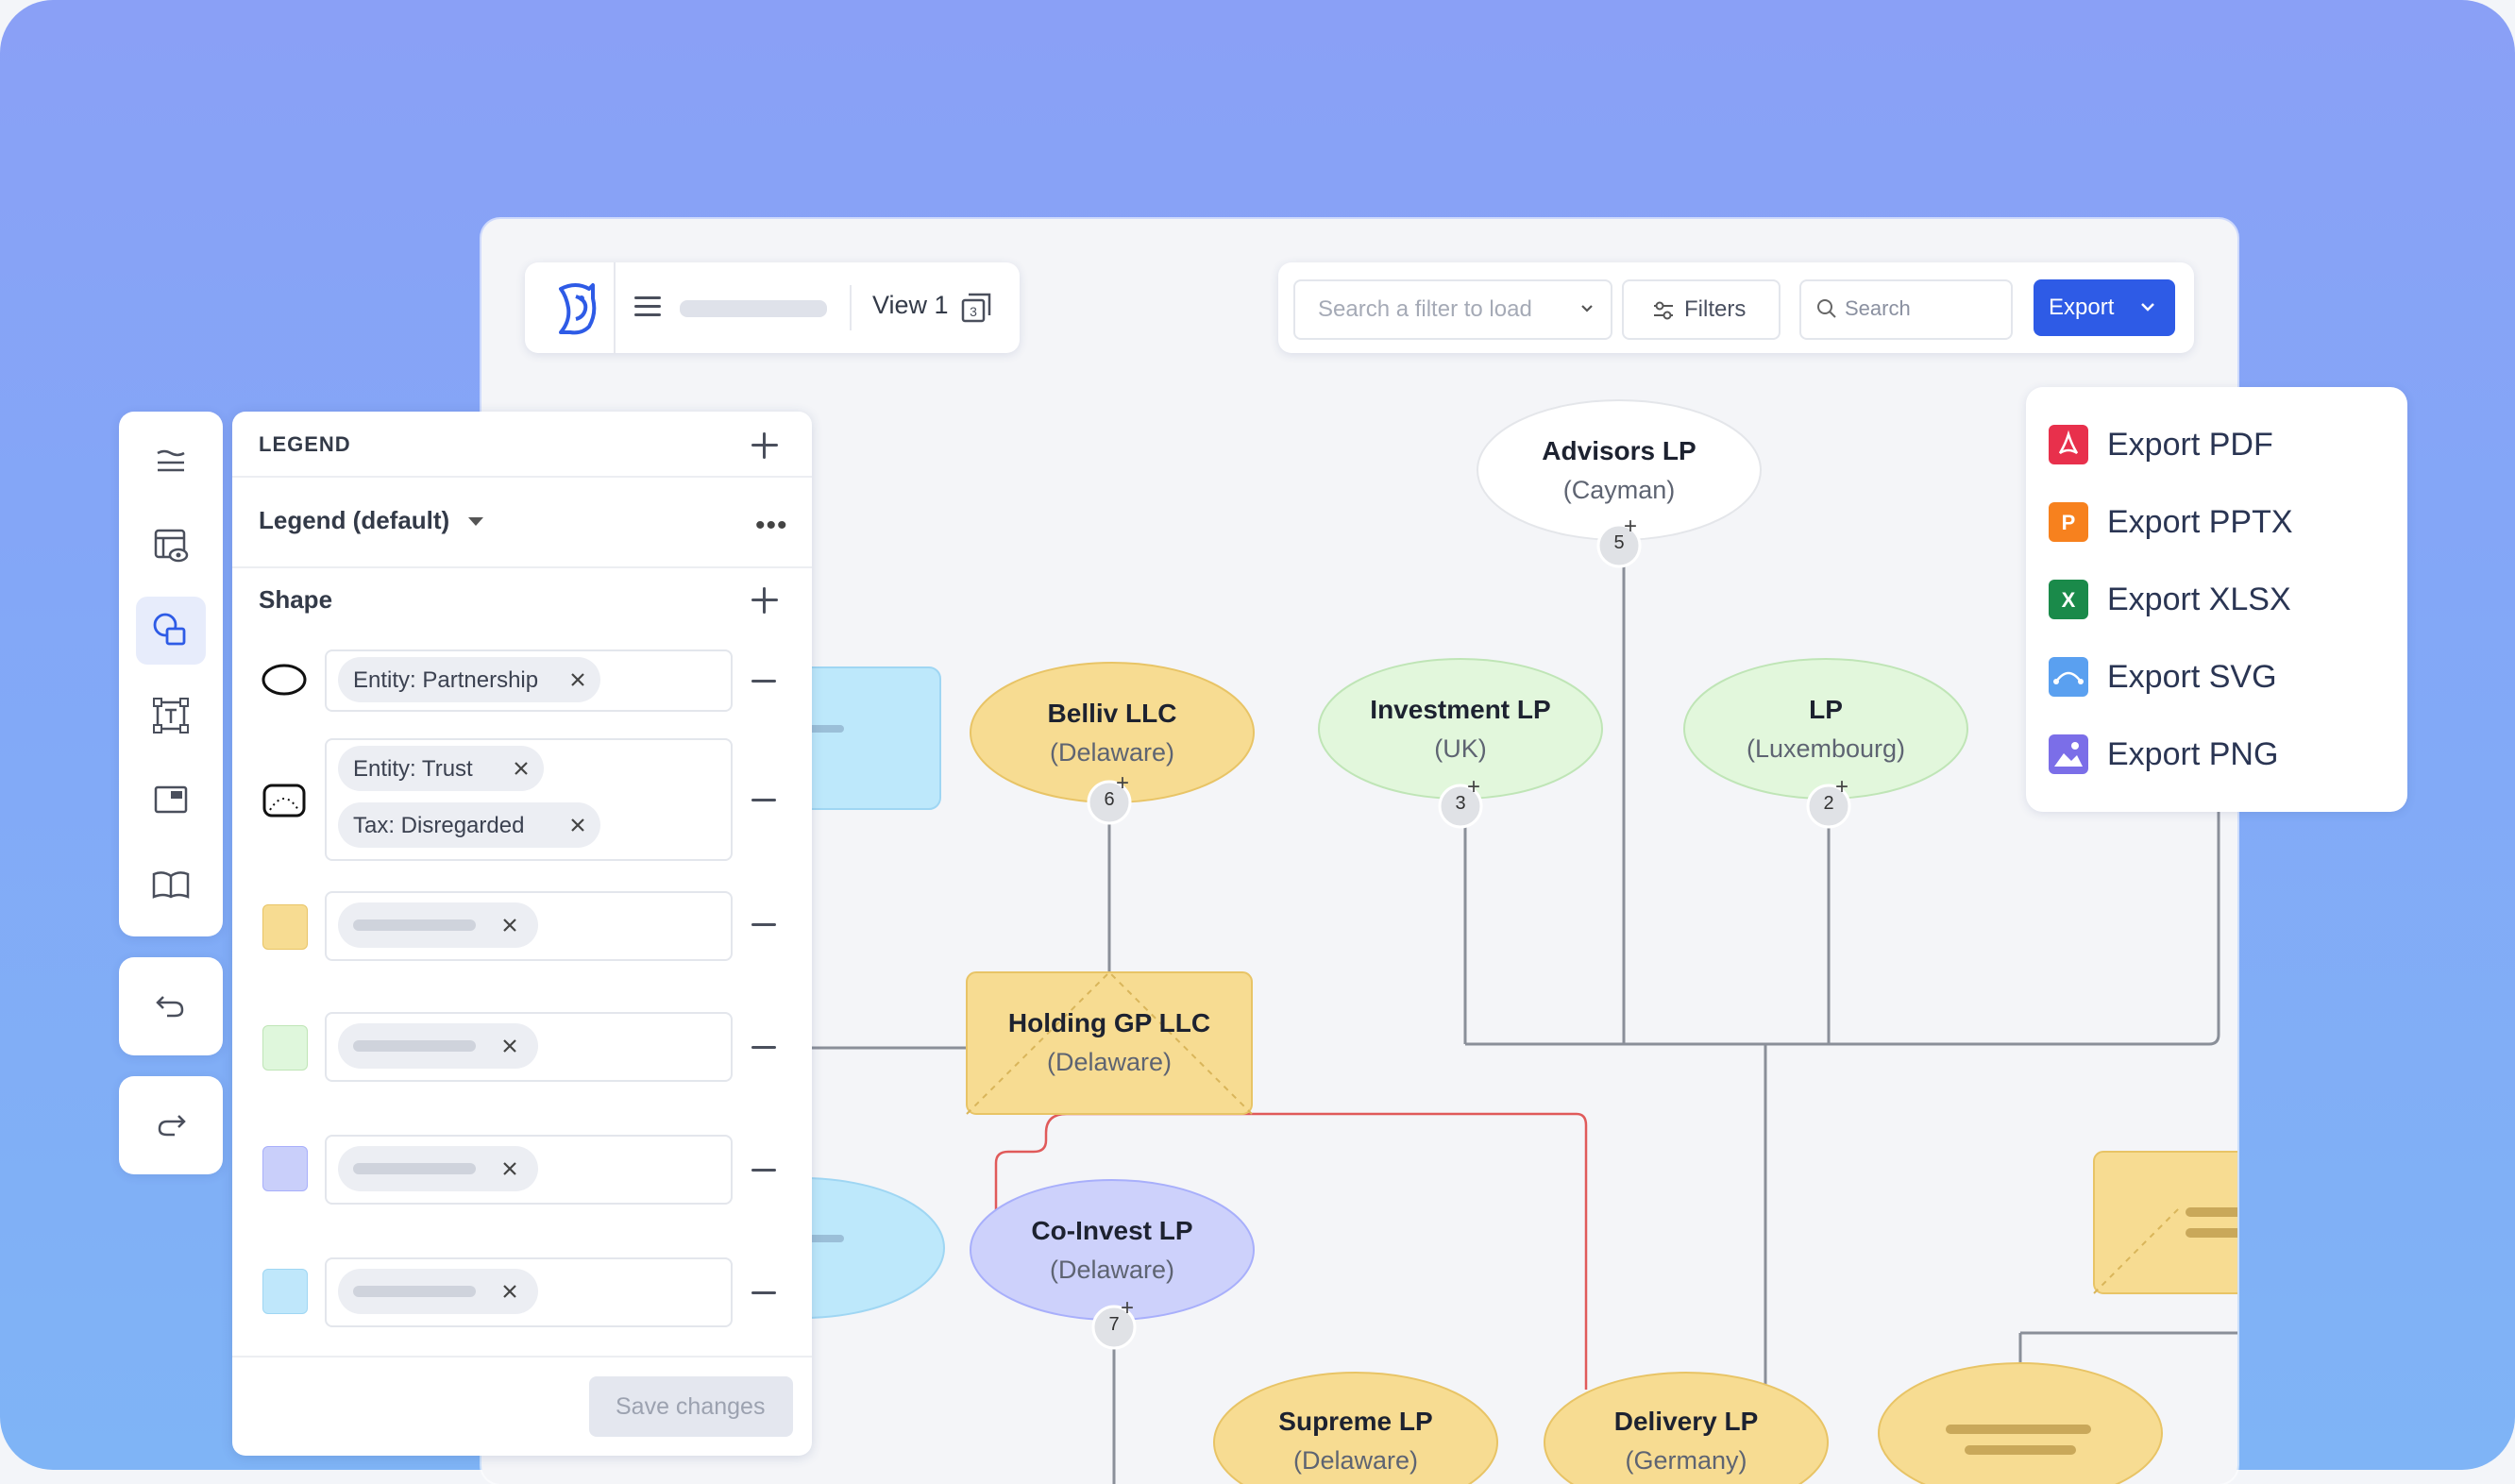 This screenshot has width=2515, height=1484. Describe the element at coordinates (772, 526) in the screenshot. I see `more-options-icon: •••` at that location.